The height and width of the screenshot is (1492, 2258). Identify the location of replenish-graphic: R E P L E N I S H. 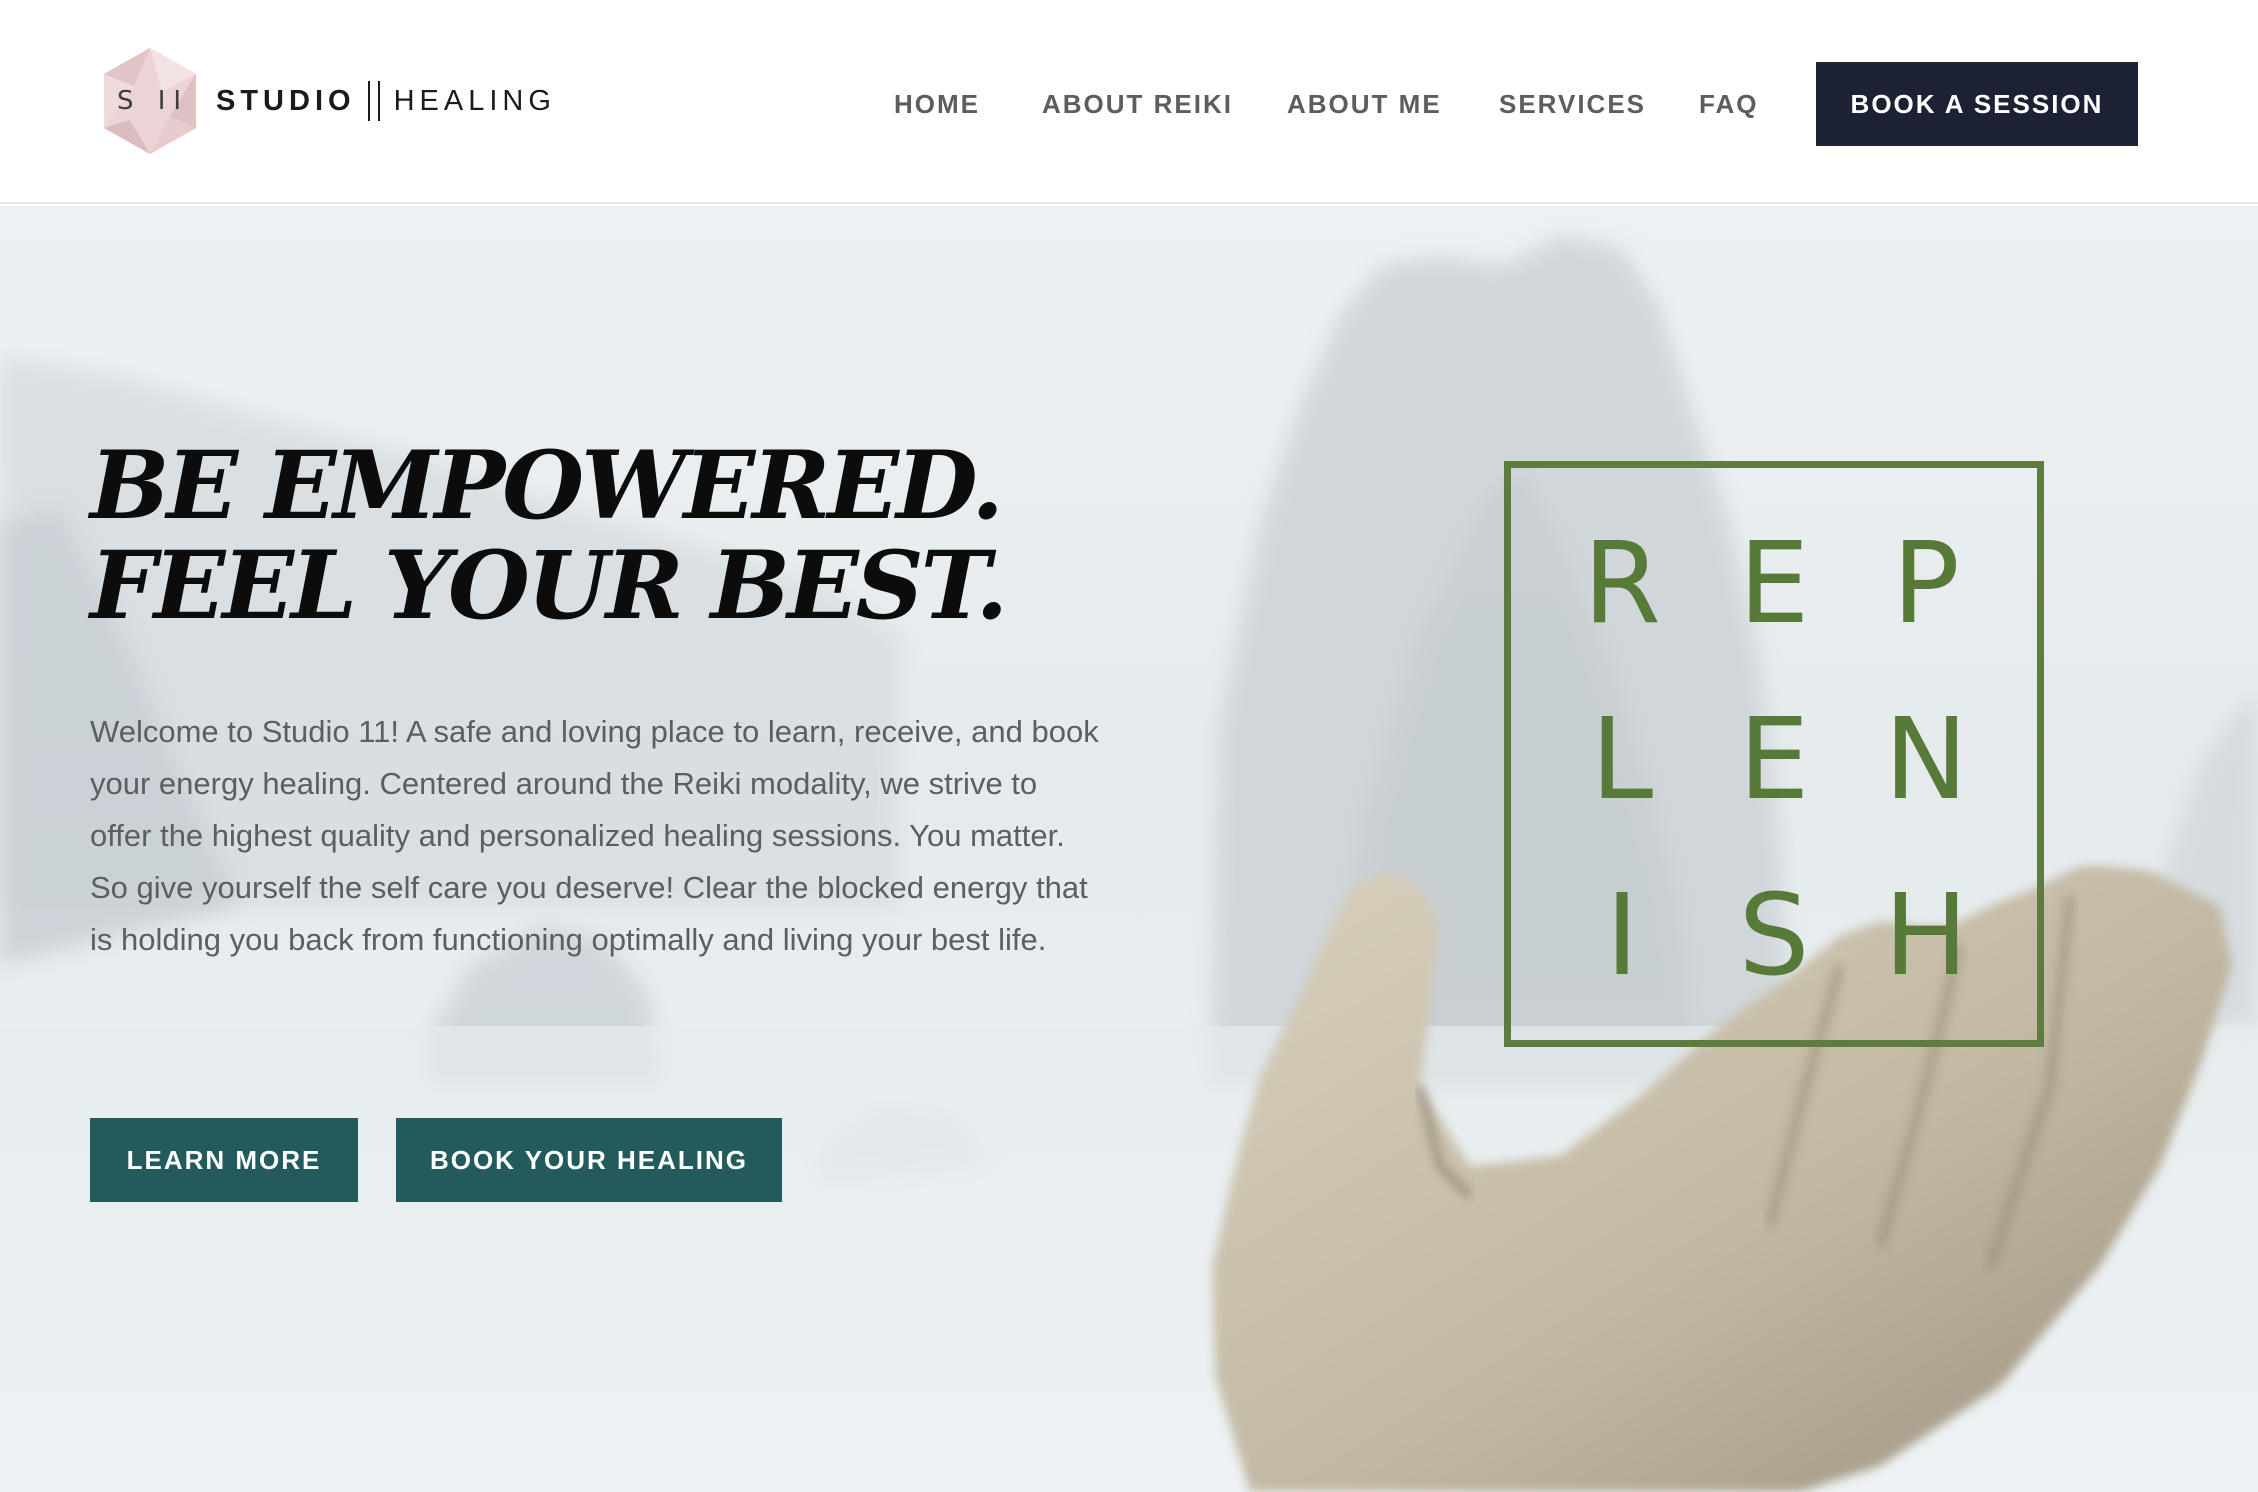
(1774, 754).